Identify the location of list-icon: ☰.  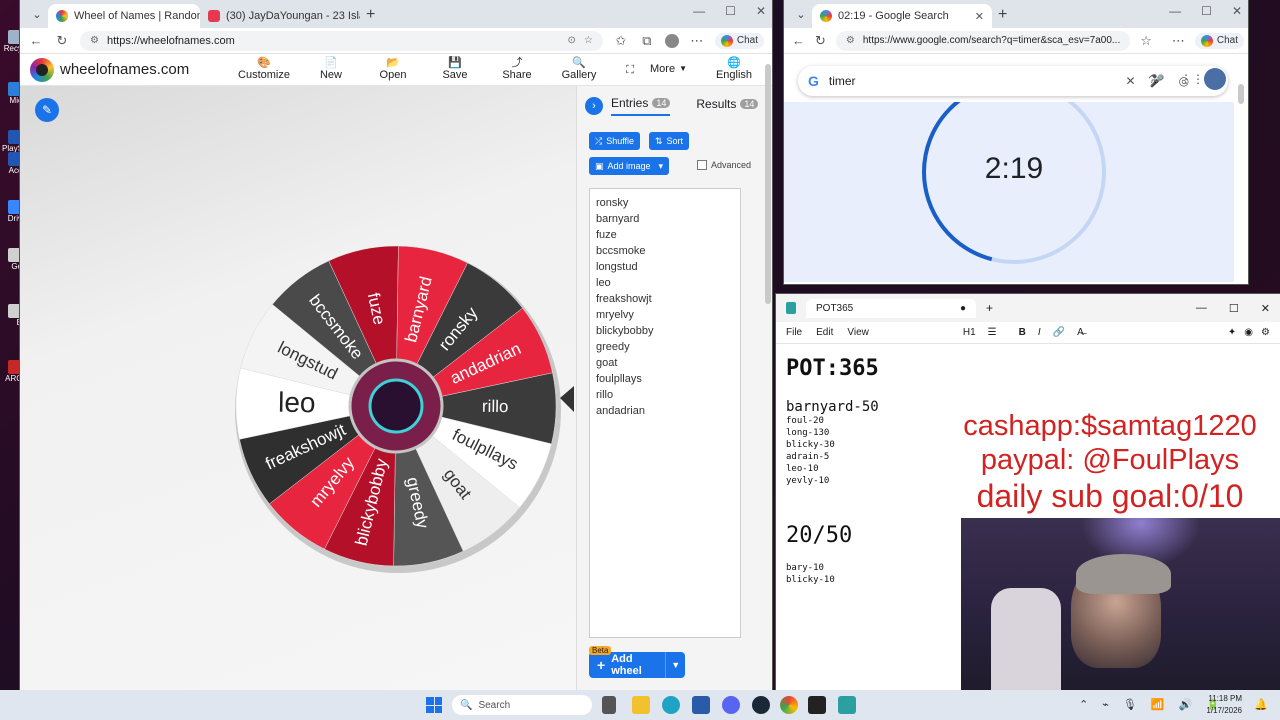
(992, 332).